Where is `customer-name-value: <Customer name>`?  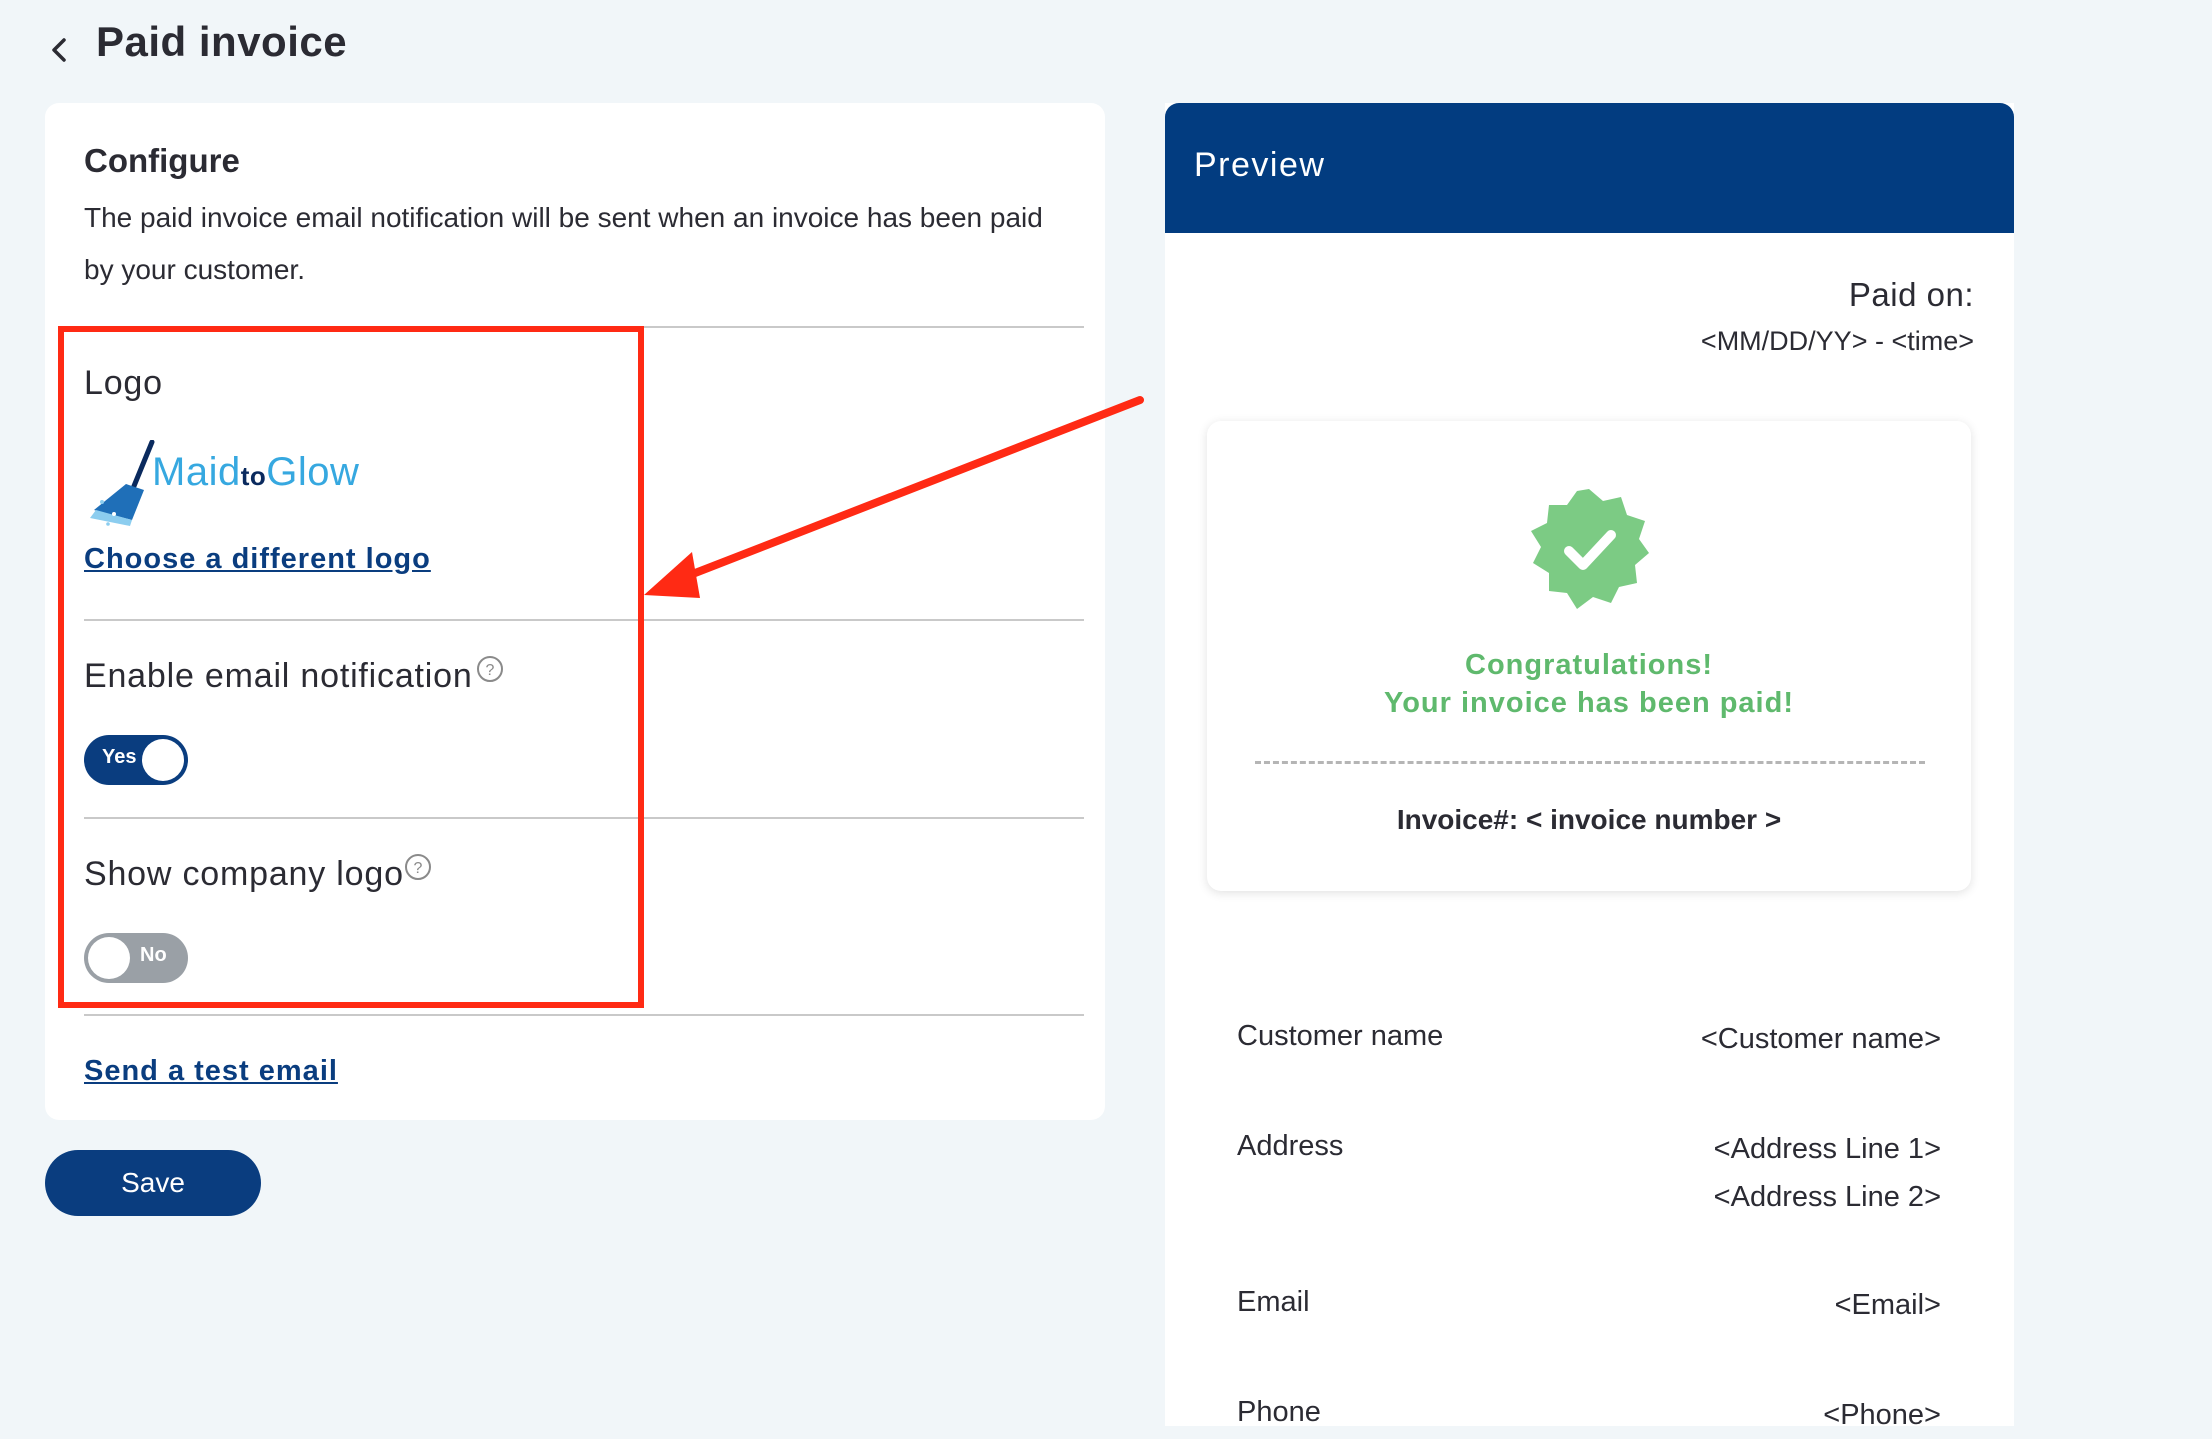
customer-name-value: <Customer name> is located at coordinates (1820, 1039).